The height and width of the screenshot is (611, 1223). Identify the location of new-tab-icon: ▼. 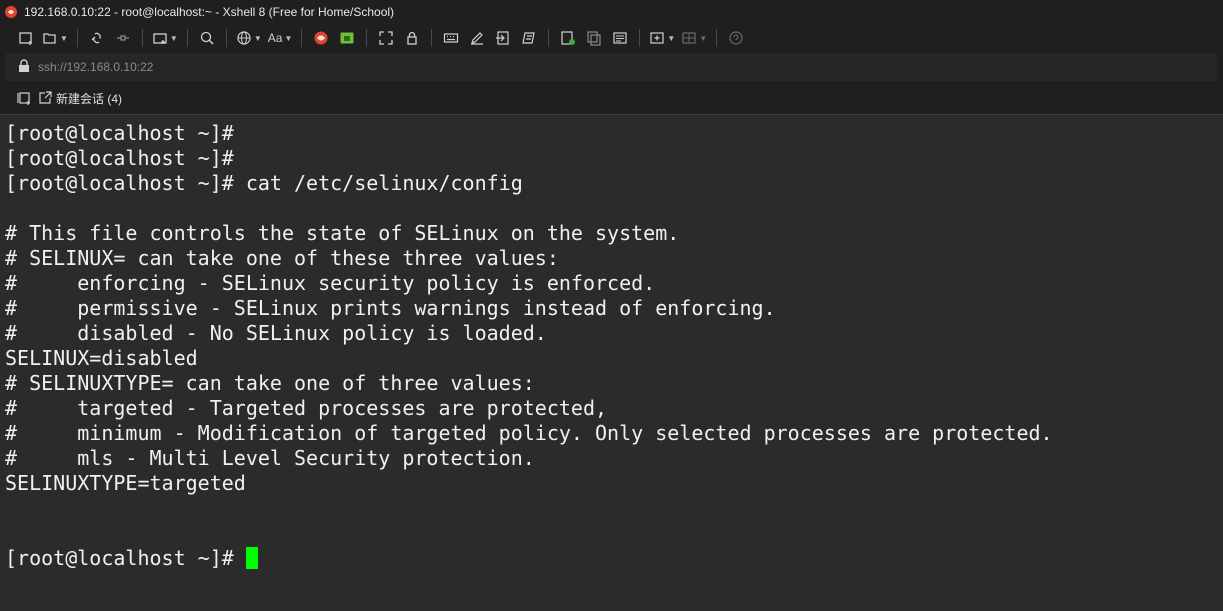
(165, 38).